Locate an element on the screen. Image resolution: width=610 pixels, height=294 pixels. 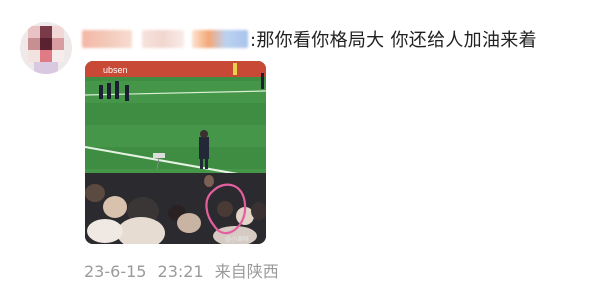
comment-location: 来自陕西 is located at coordinates (246, 271).